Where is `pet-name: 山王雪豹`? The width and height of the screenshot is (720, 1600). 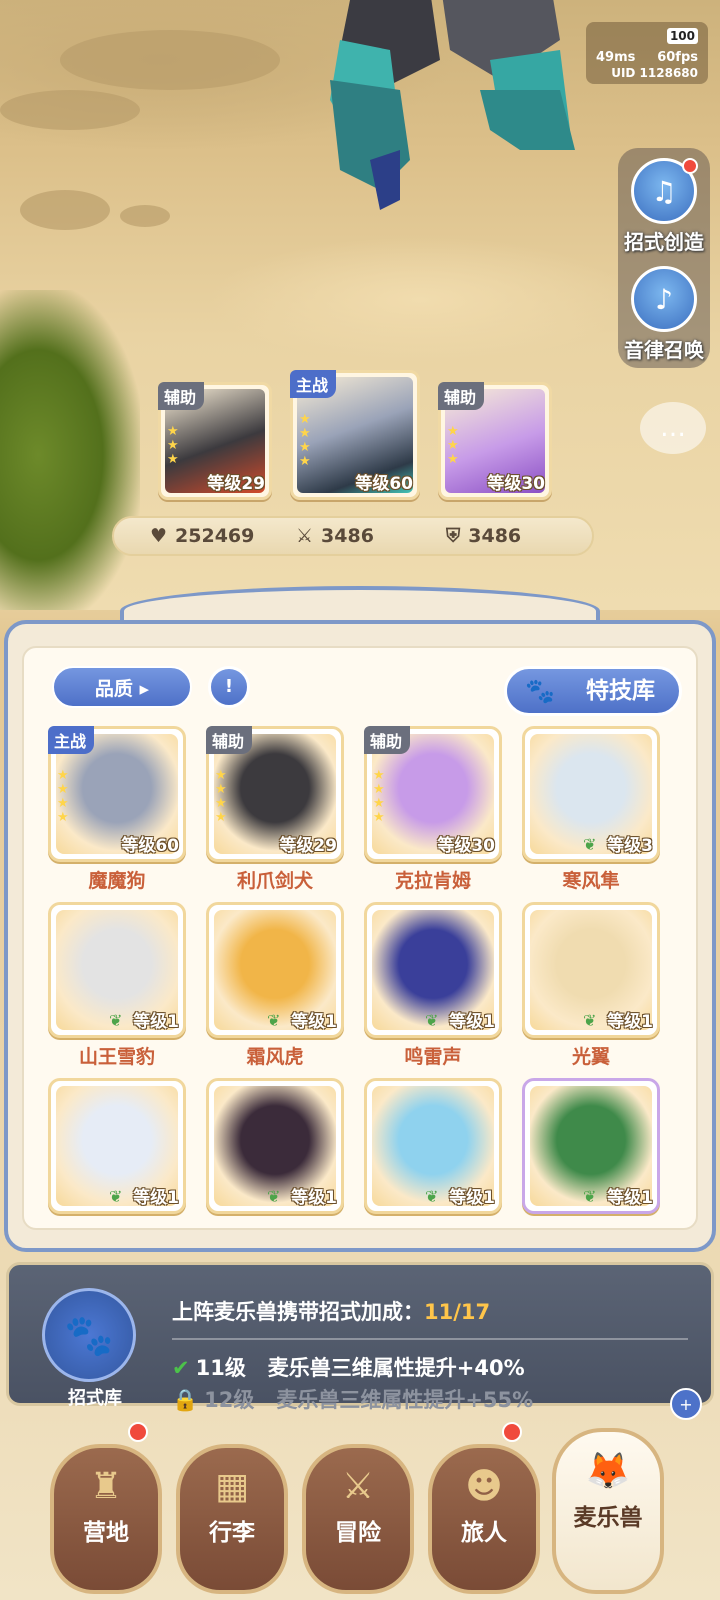 pet-name: 山王雪豹 is located at coordinates (116, 1057).